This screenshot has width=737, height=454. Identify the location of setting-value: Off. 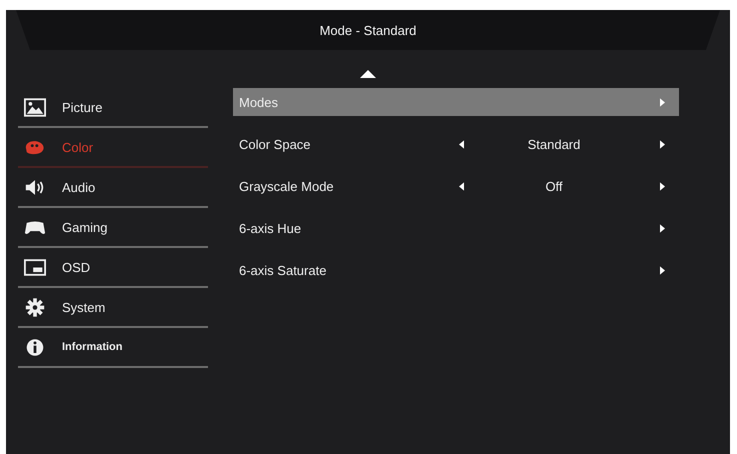
(554, 186).